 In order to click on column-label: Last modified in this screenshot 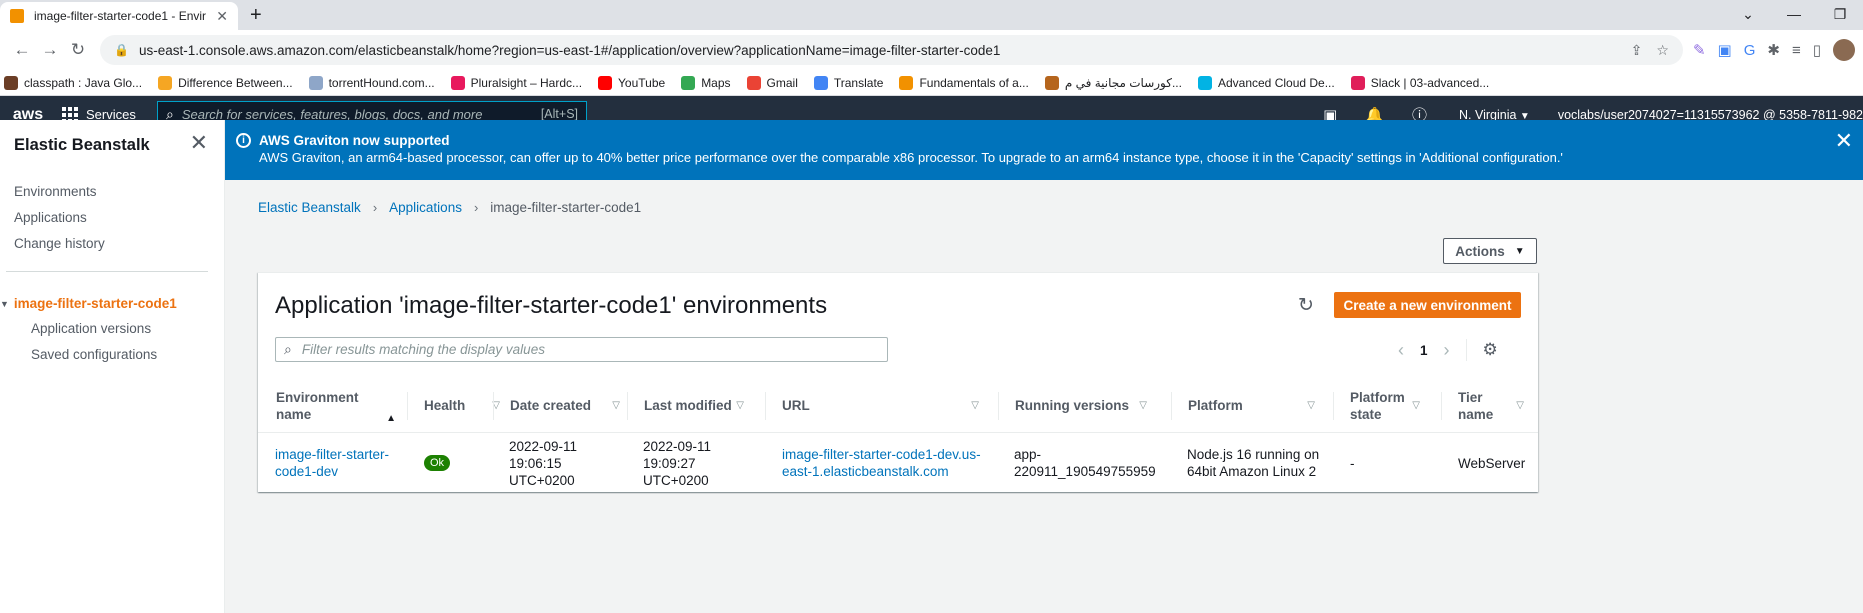, I will do `click(688, 405)`.